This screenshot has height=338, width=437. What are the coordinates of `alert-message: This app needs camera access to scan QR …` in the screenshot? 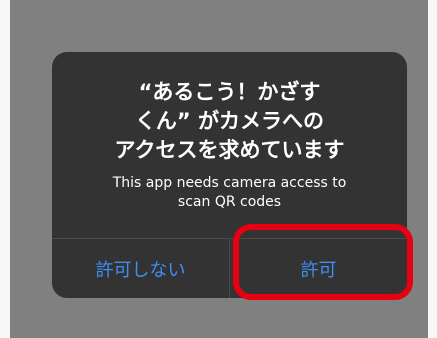 It's located at (229, 192).